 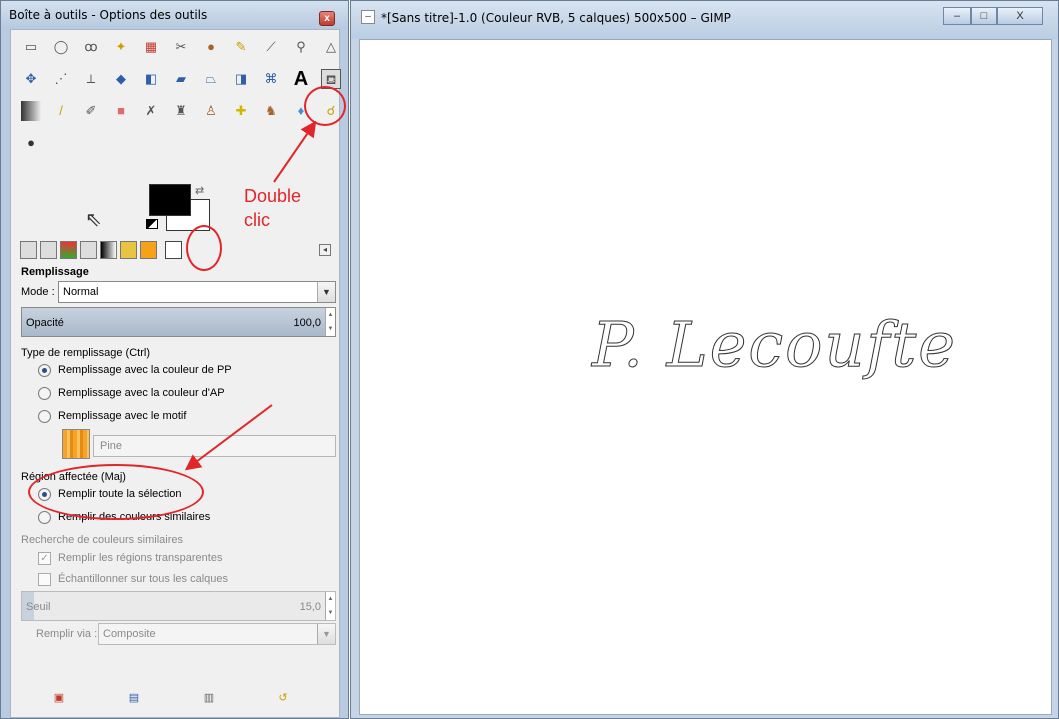 I want to click on gimp-window-icon: –, so click(x=368, y=17).